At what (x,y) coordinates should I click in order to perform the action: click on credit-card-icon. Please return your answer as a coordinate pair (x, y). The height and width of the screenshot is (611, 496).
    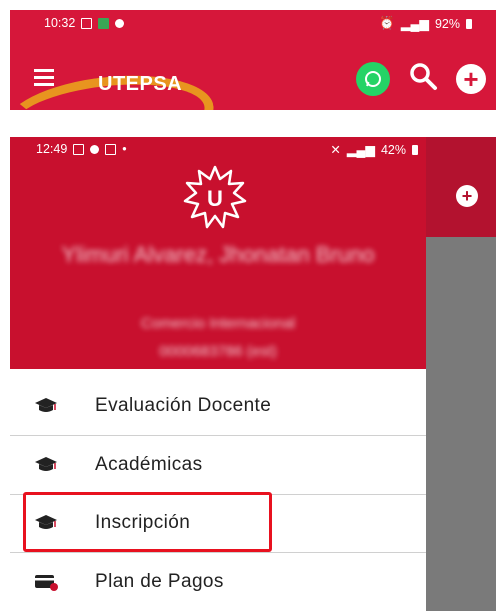
    Looking at the image, I should click on (46, 583).